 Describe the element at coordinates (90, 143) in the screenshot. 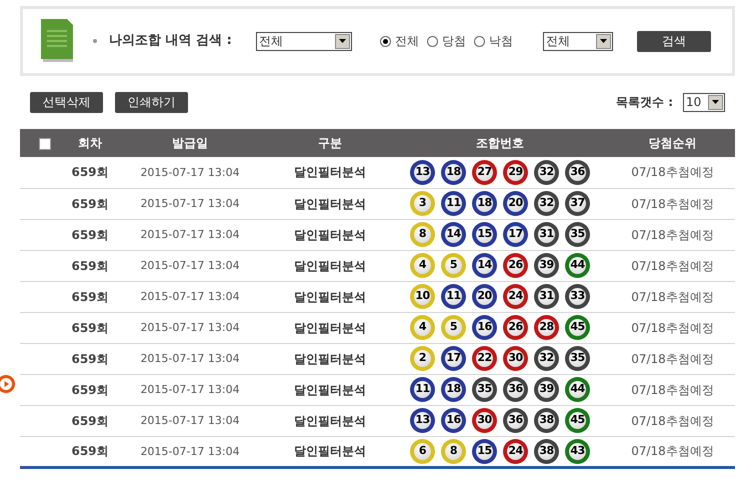

I see `column-header: 회차` at that location.